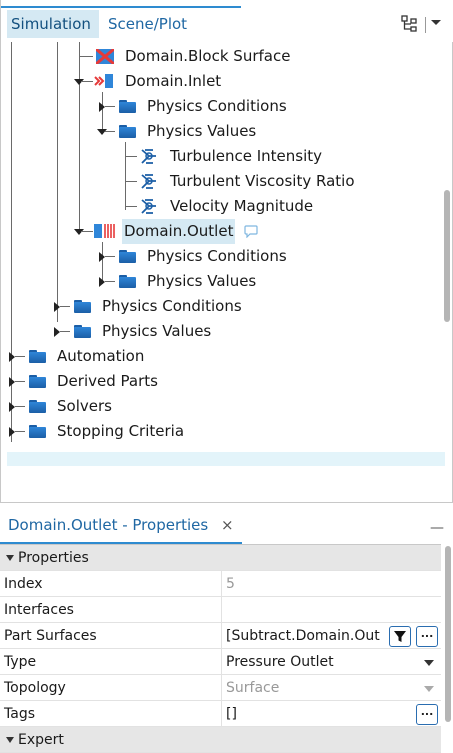  I want to click on property-name: Index, so click(23, 584).